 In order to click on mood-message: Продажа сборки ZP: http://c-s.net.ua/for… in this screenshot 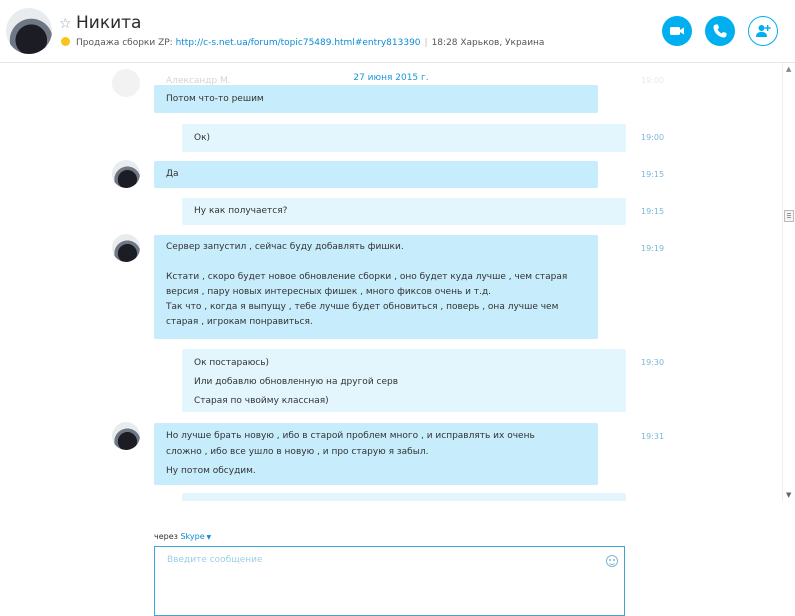, I will do `click(302, 42)`.